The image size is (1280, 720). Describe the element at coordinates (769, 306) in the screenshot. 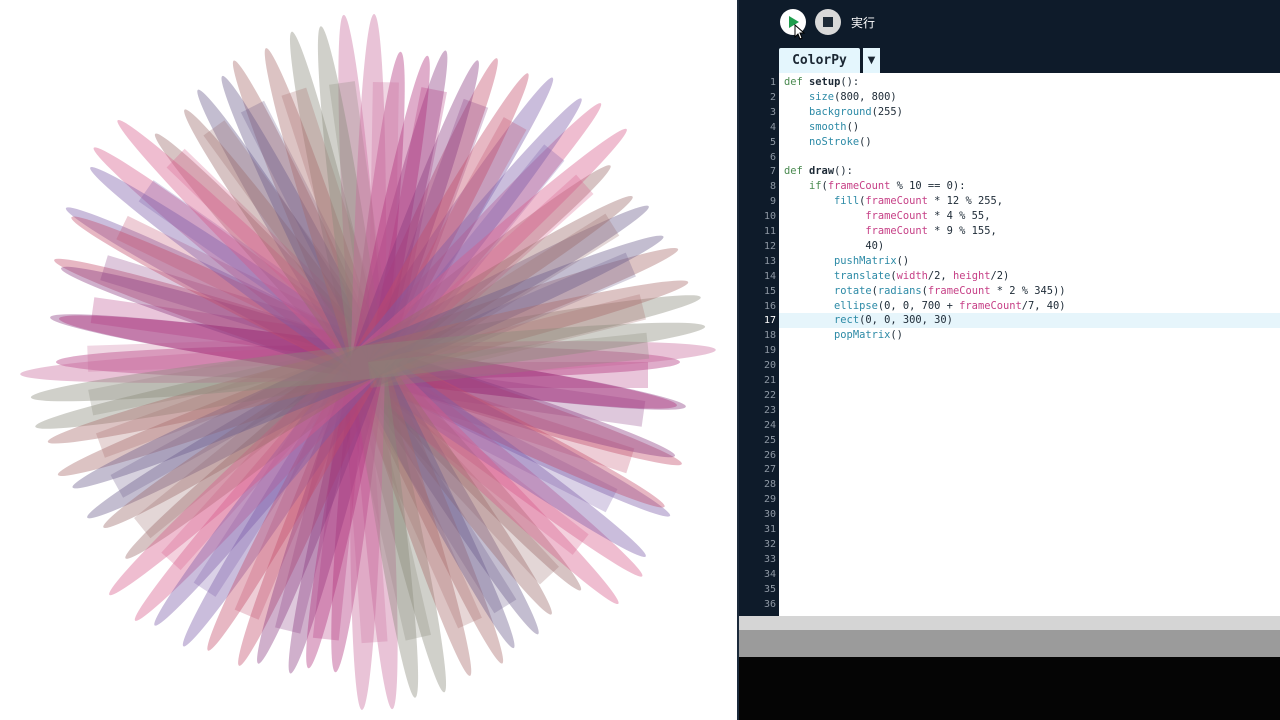

I see `line-number: 16` at that location.